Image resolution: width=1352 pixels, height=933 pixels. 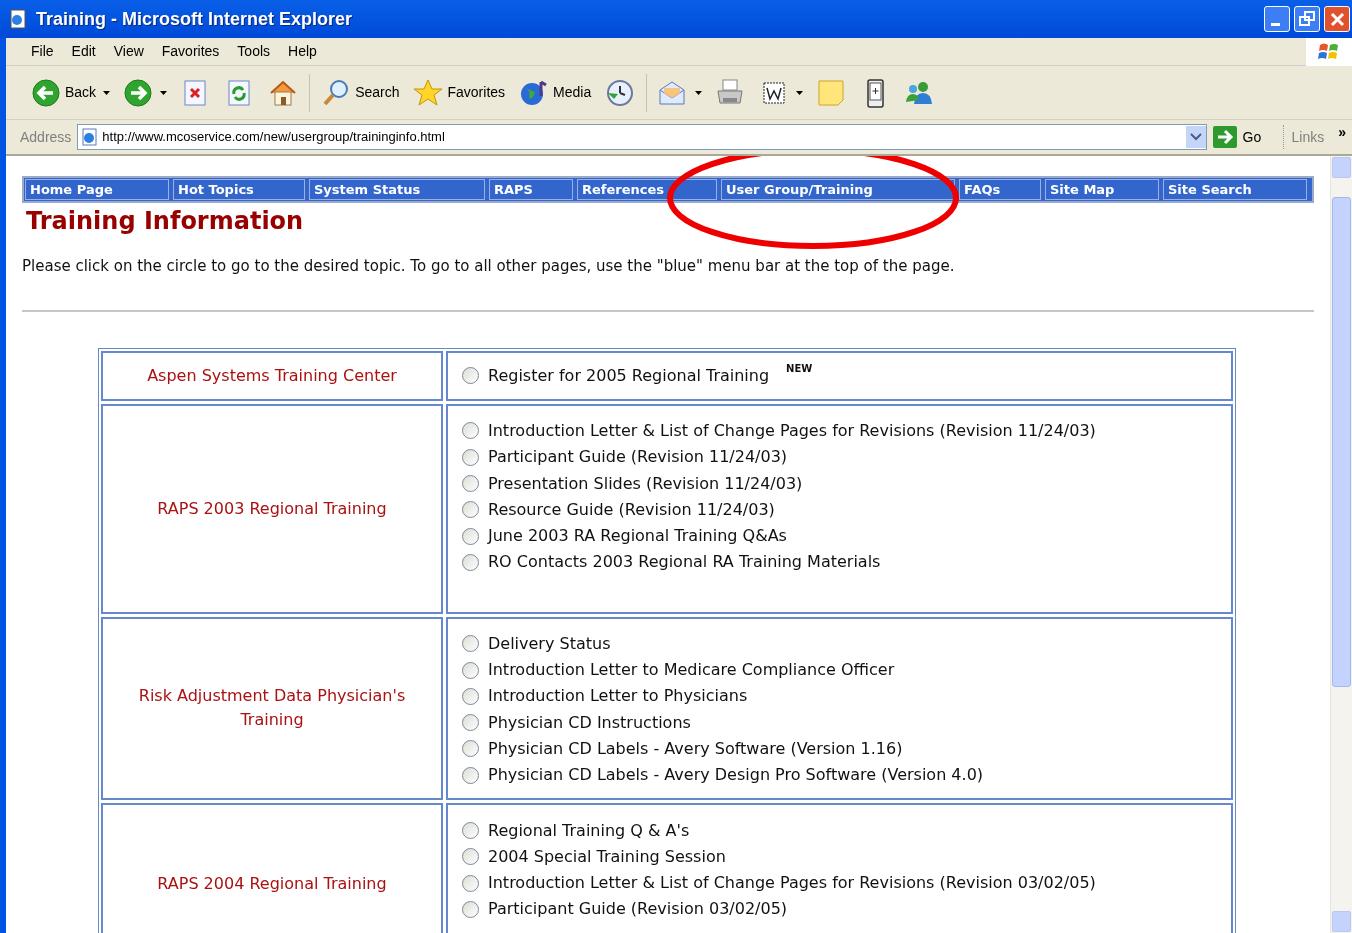 What do you see at coordinates (1337, 19) in the screenshot?
I see `close-button` at bounding box center [1337, 19].